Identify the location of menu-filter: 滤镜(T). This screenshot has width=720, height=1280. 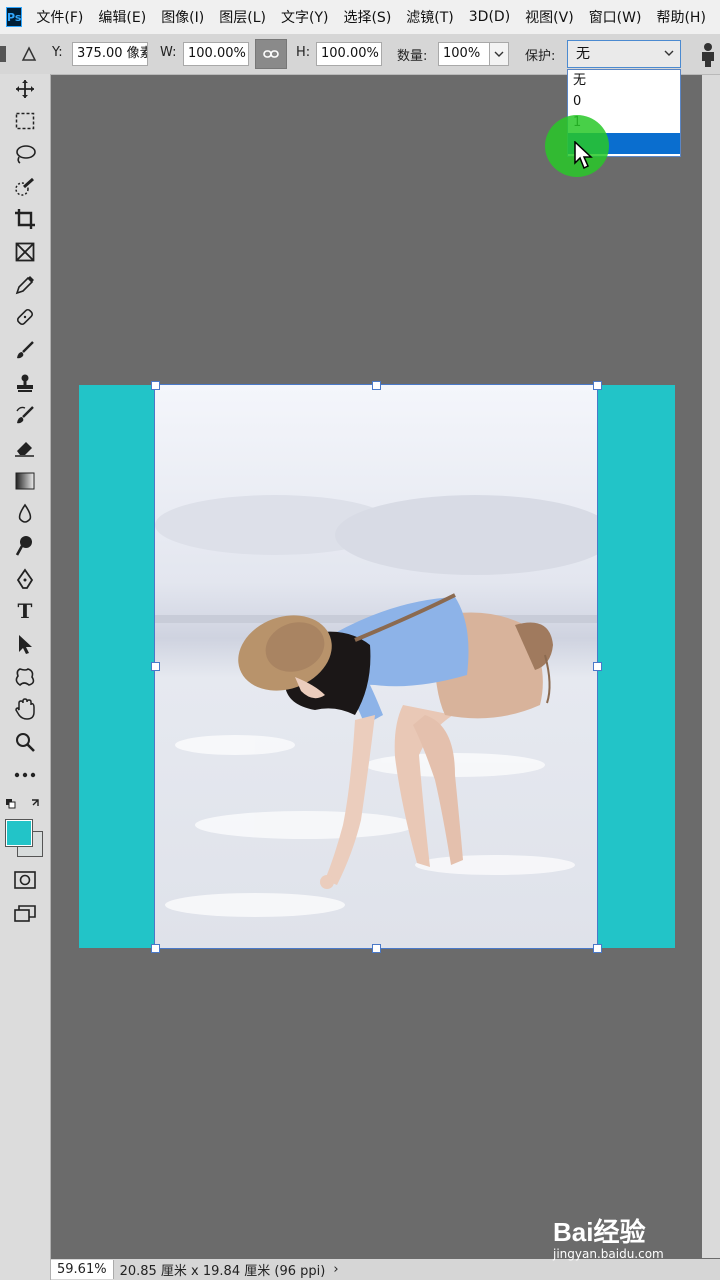
(429, 17).